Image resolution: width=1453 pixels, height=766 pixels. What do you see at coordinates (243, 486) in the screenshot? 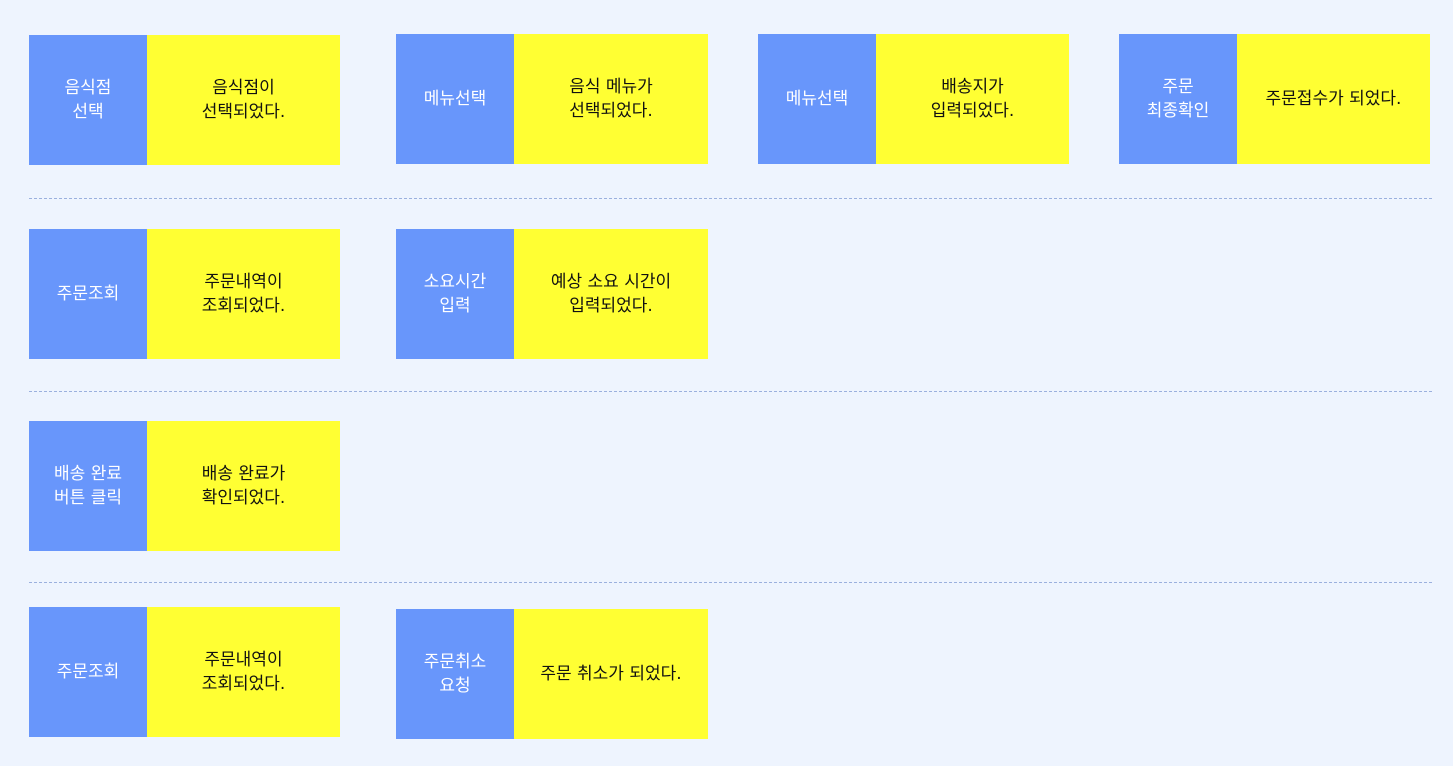
I see `event-sticky: 배송 완료가 확인되었다.` at bounding box center [243, 486].